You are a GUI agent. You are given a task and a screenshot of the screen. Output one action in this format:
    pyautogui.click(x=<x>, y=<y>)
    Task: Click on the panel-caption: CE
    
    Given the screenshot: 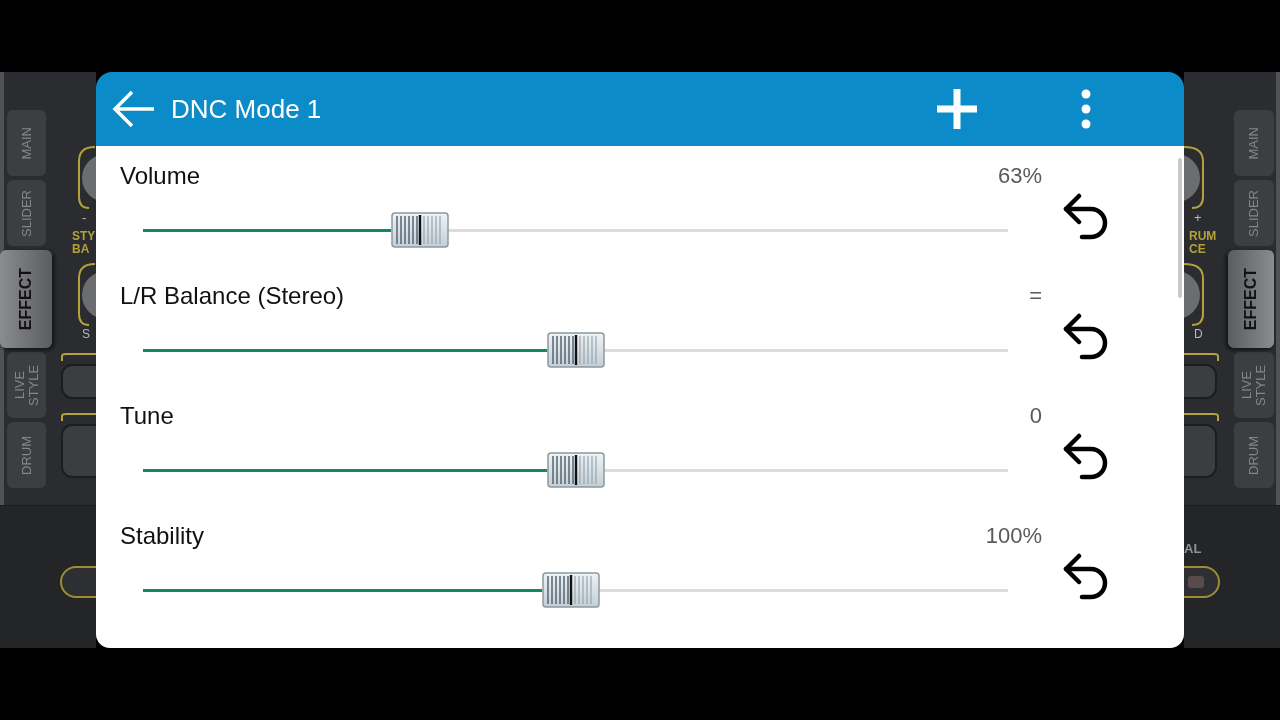 What is the action you would take?
    pyautogui.click(x=1197, y=249)
    